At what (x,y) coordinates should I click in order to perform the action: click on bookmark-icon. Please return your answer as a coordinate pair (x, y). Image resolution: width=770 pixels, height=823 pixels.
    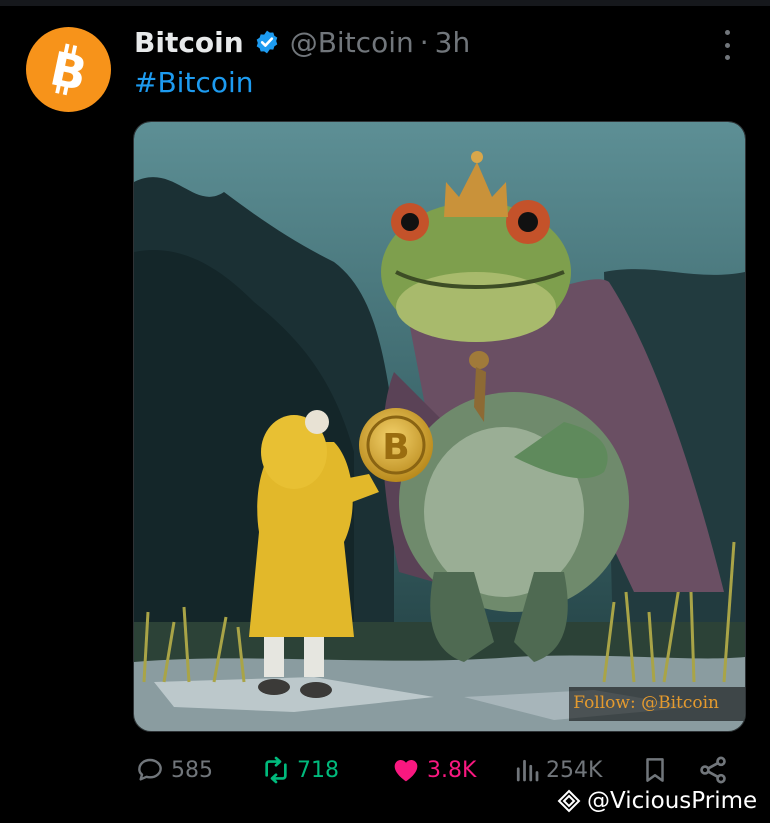
    Looking at the image, I should click on (655, 770).